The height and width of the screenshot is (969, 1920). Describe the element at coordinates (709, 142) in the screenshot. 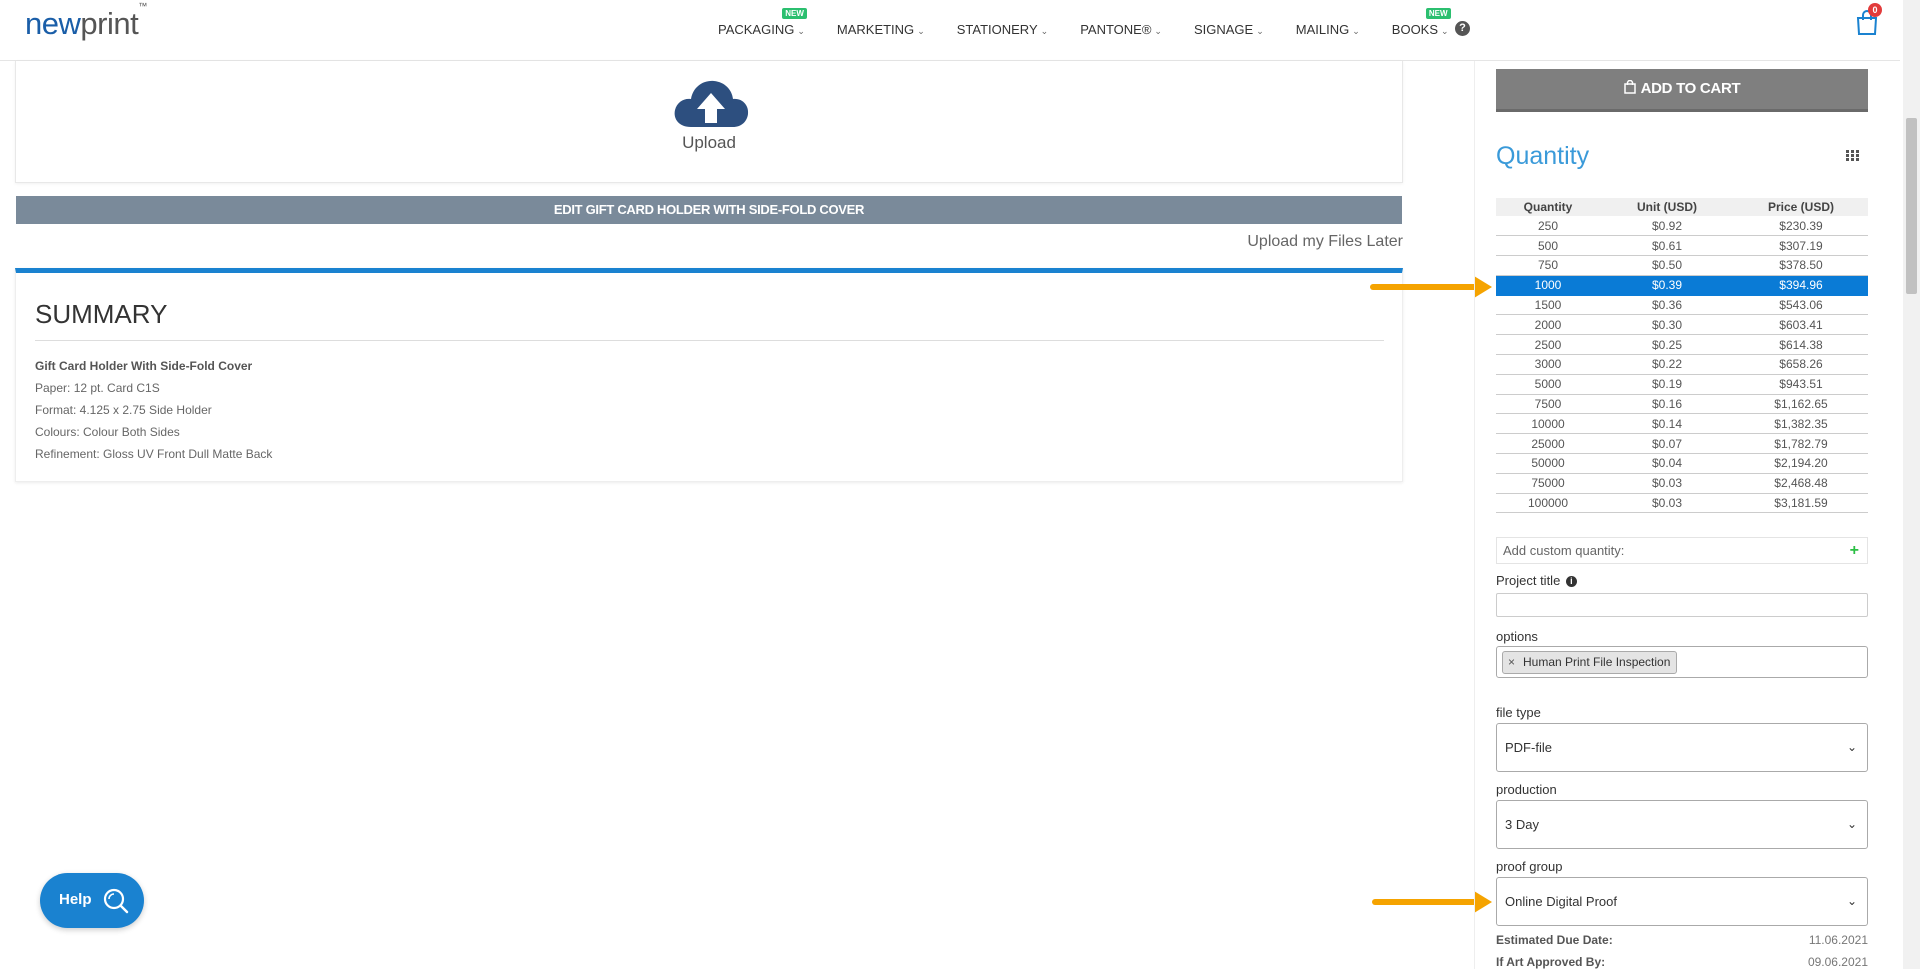

I see `upload-label: Upload` at that location.